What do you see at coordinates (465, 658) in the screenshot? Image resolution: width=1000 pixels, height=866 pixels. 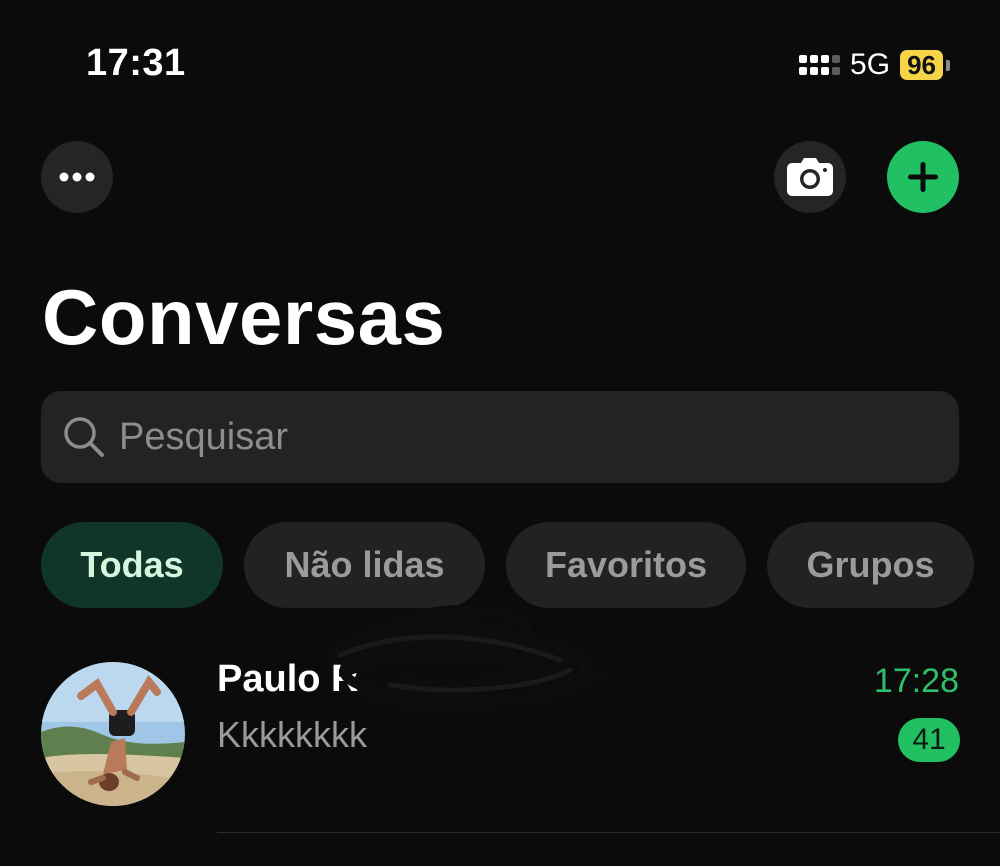 I see `redaction-scribble` at bounding box center [465, 658].